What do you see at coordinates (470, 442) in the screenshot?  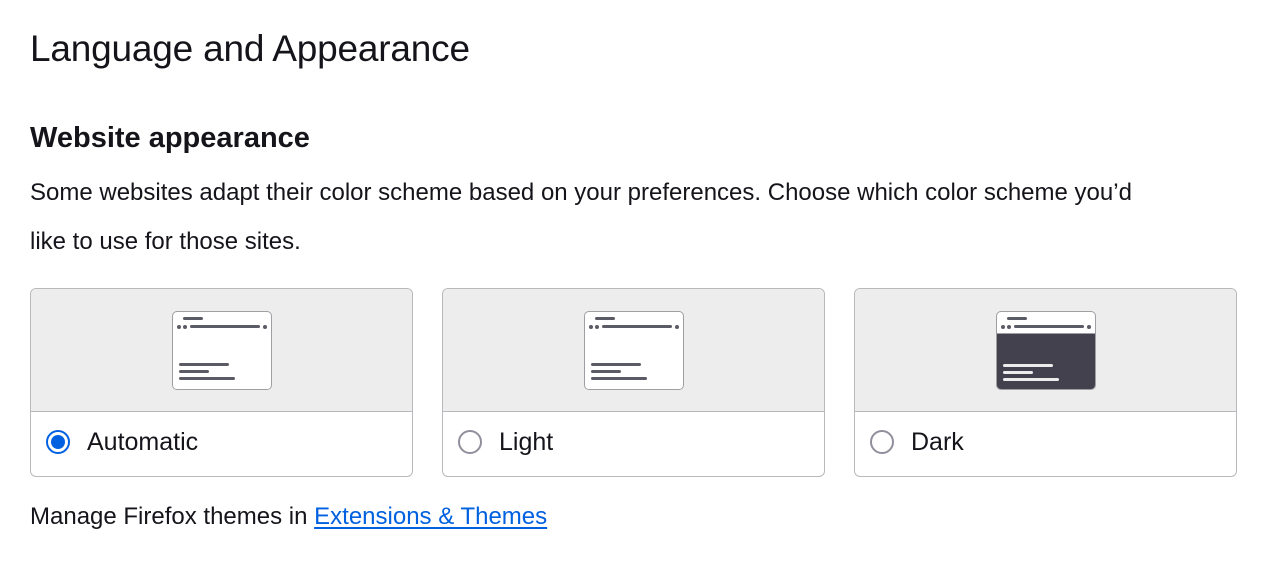 I see `radio-light` at bounding box center [470, 442].